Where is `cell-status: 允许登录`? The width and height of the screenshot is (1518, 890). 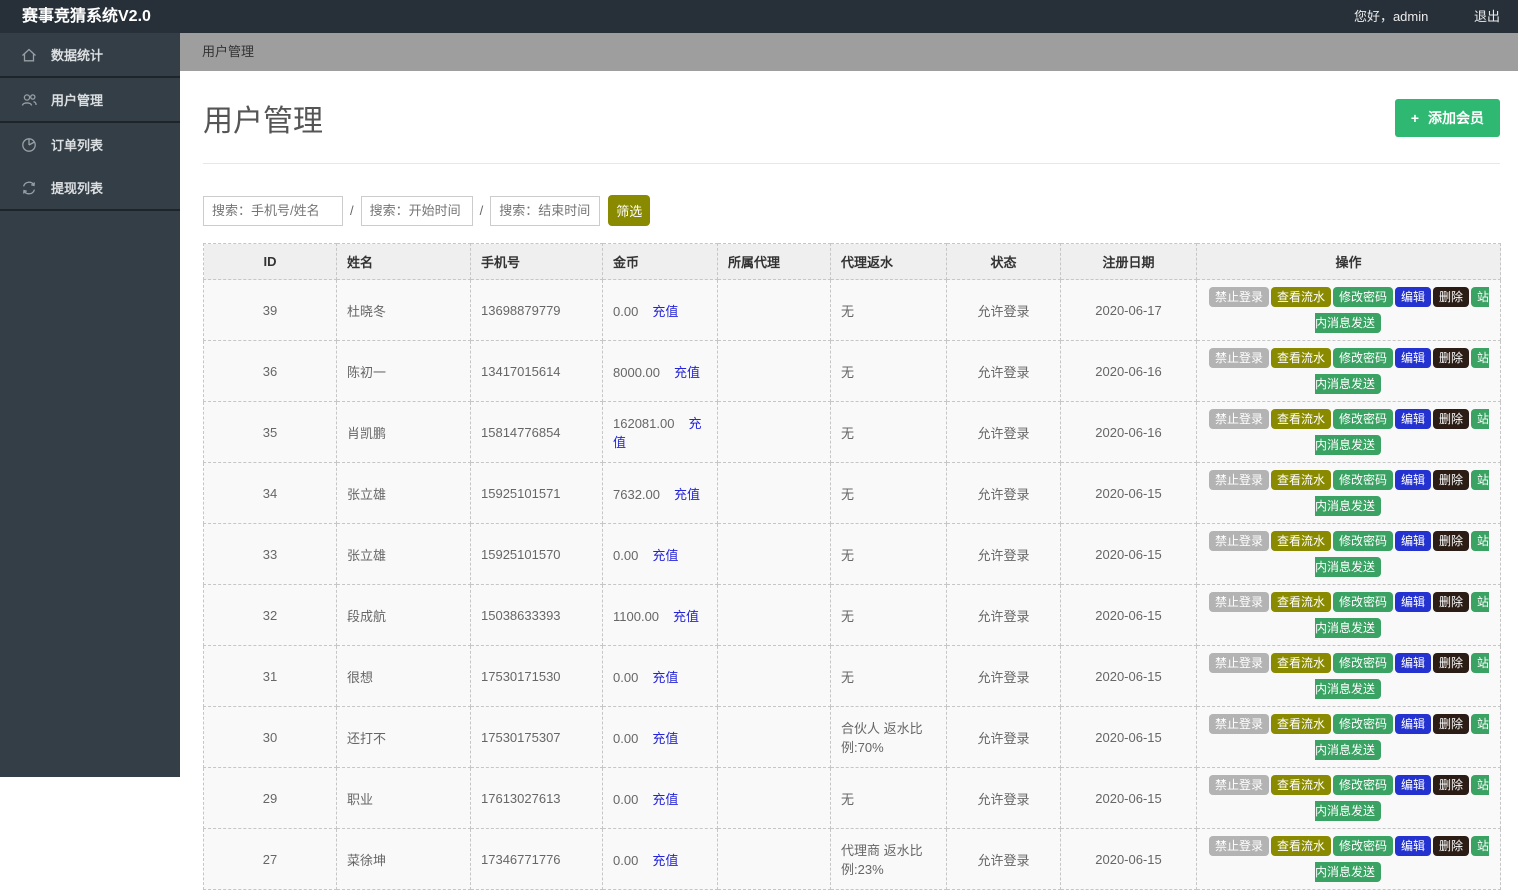
cell-status: 允许登录 is located at coordinates (1003, 554).